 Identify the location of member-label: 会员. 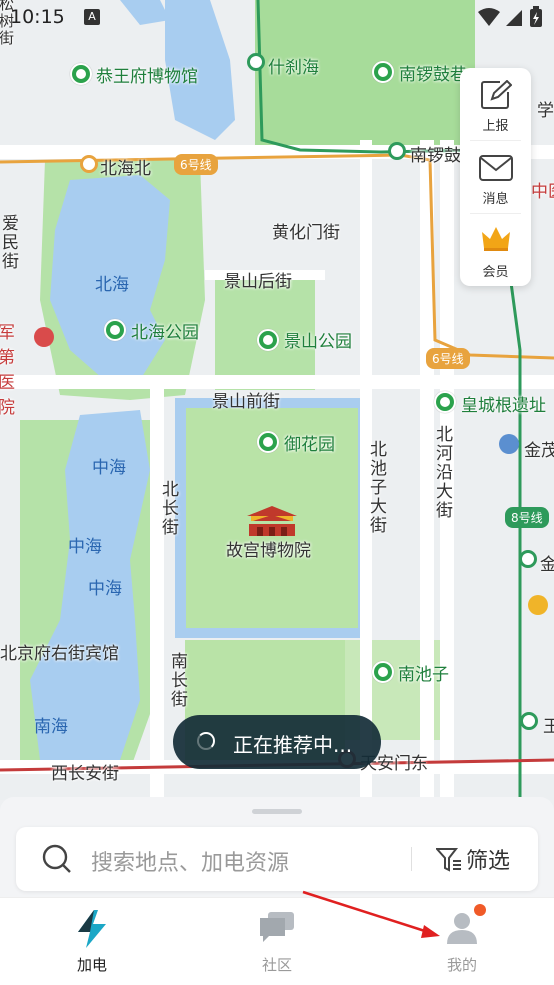
(495, 272).